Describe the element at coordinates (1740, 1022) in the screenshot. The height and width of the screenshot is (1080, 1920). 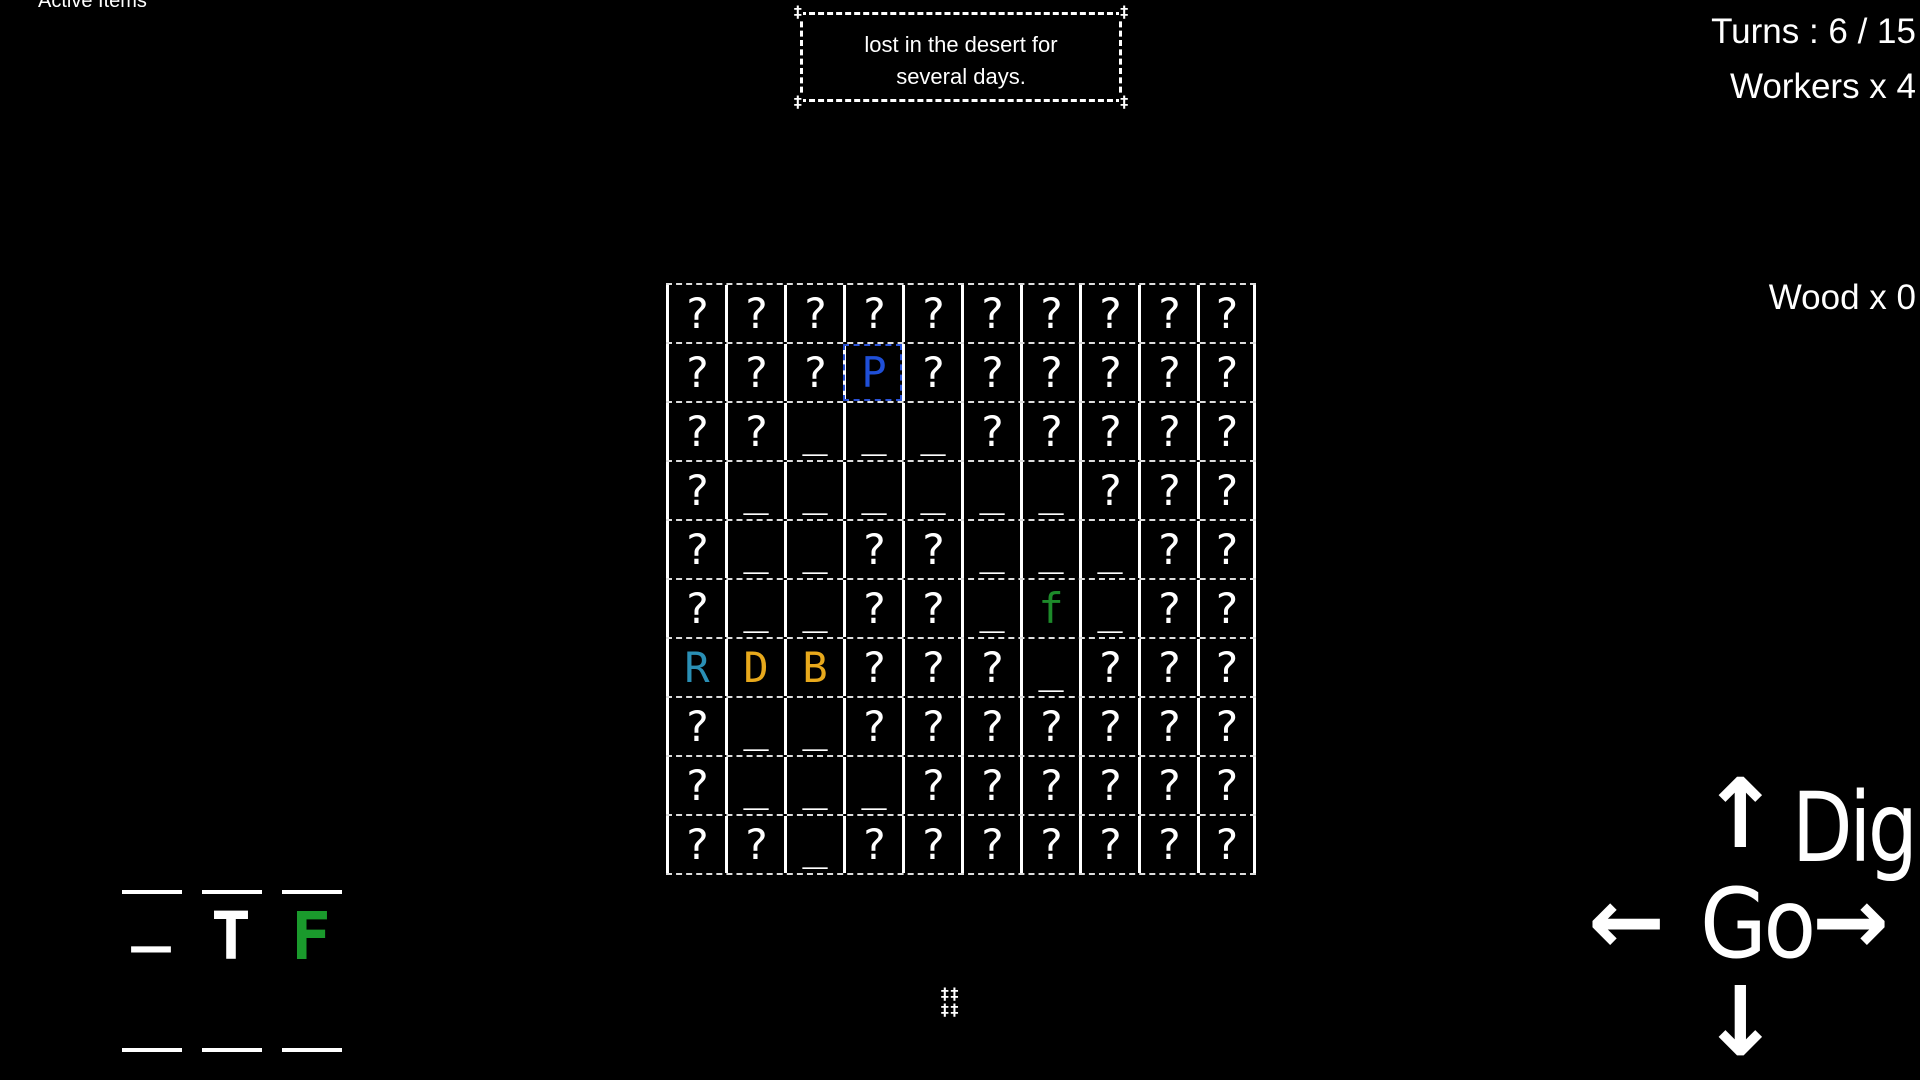
I see `arrow-down-icon: ↓` at that location.